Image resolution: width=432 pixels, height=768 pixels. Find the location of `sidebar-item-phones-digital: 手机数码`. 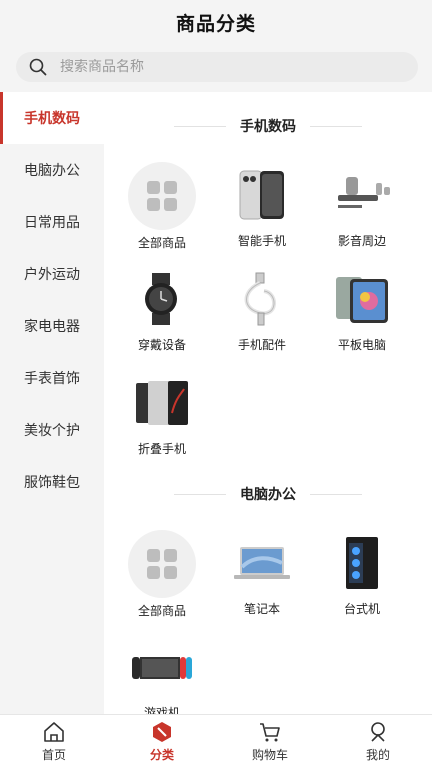

sidebar-item-phones-digital: 手机数码 is located at coordinates (52, 118).